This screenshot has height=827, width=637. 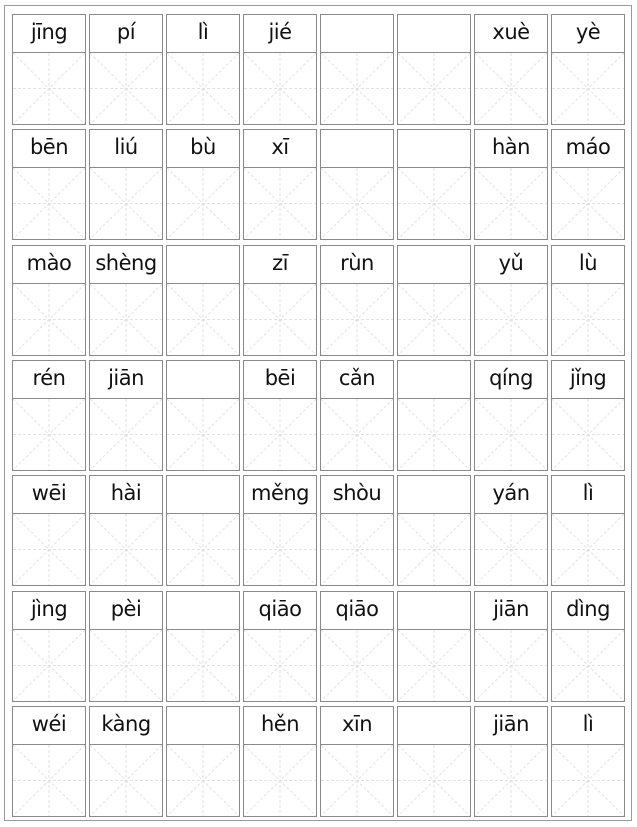 I want to click on pinyin-label: shòu, so click(x=357, y=495).